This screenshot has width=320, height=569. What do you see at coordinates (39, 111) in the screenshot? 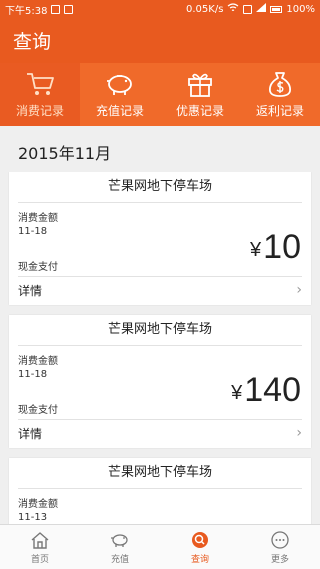
I see `tab-label: 消费记录` at bounding box center [39, 111].